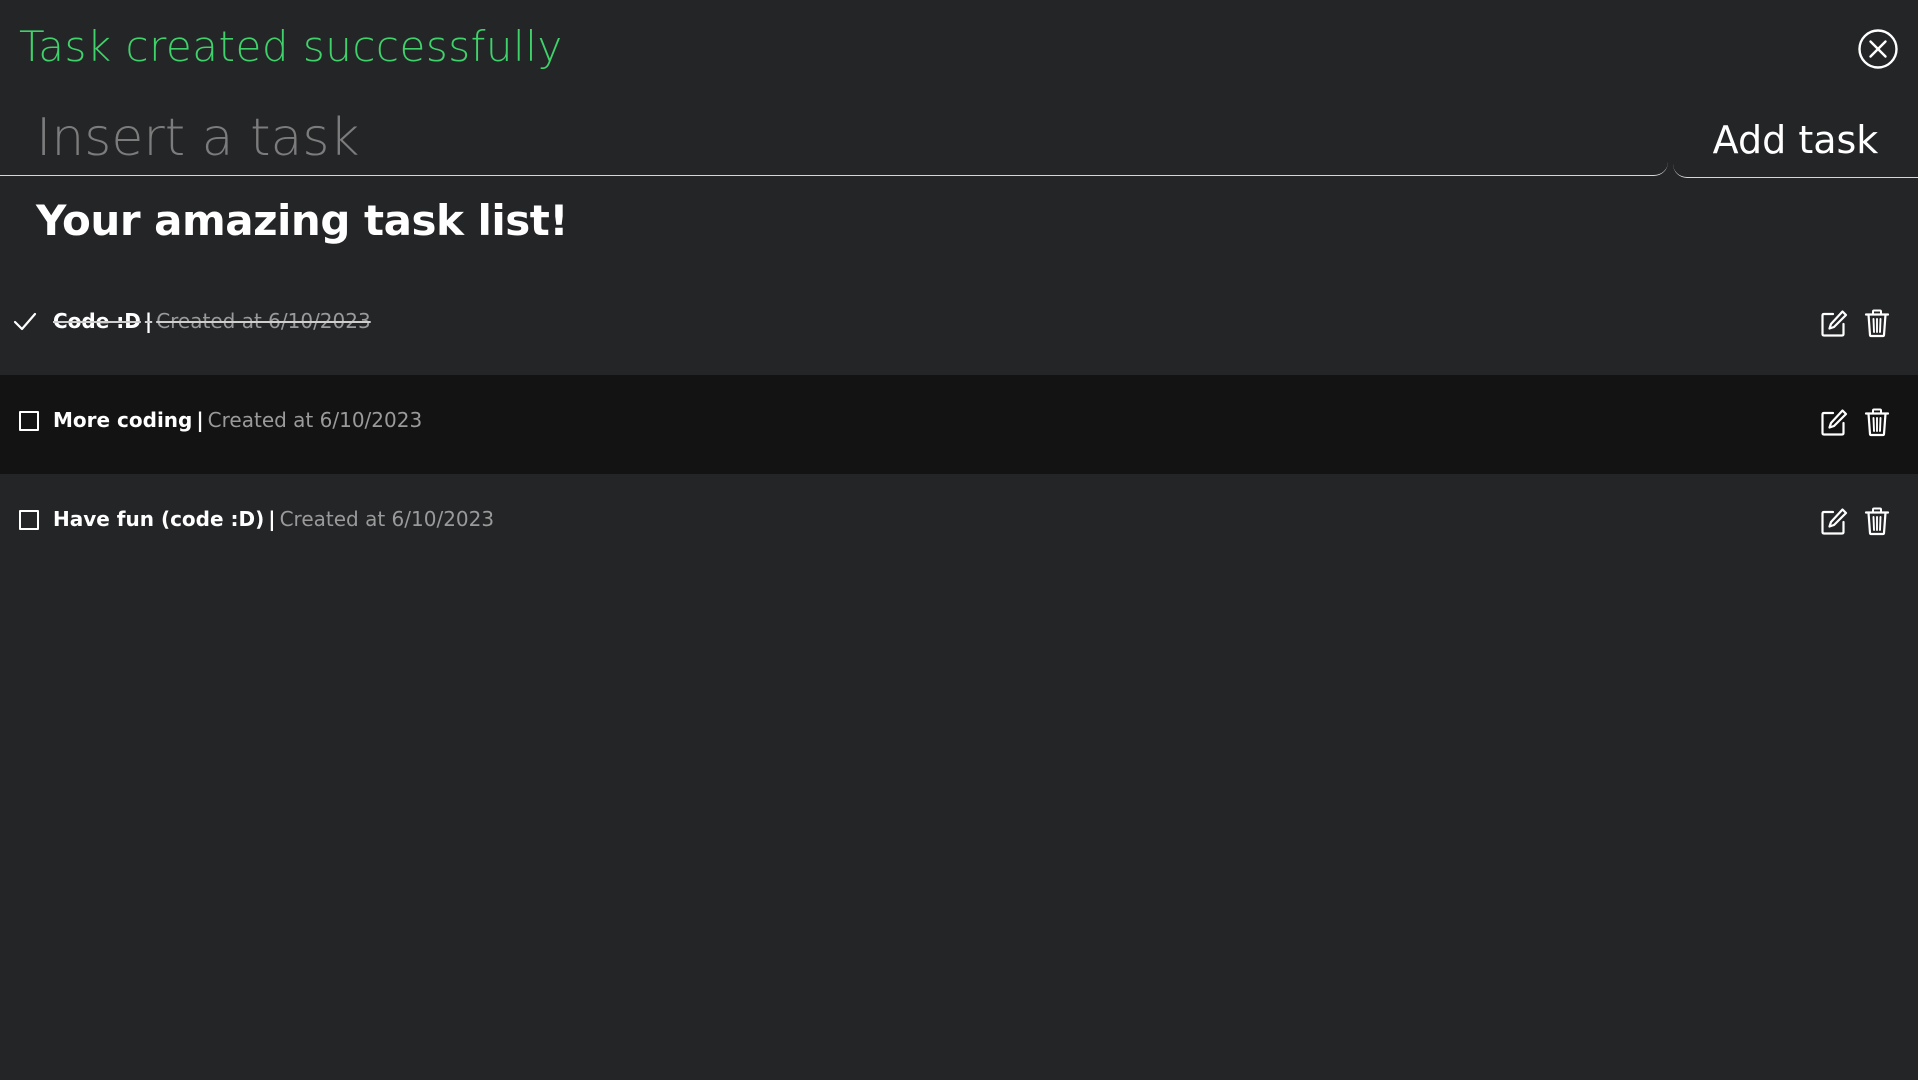 This screenshot has width=1918, height=1080. What do you see at coordinates (834, 138) in the screenshot?
I see `task-input` at bounding box center [834, 138].